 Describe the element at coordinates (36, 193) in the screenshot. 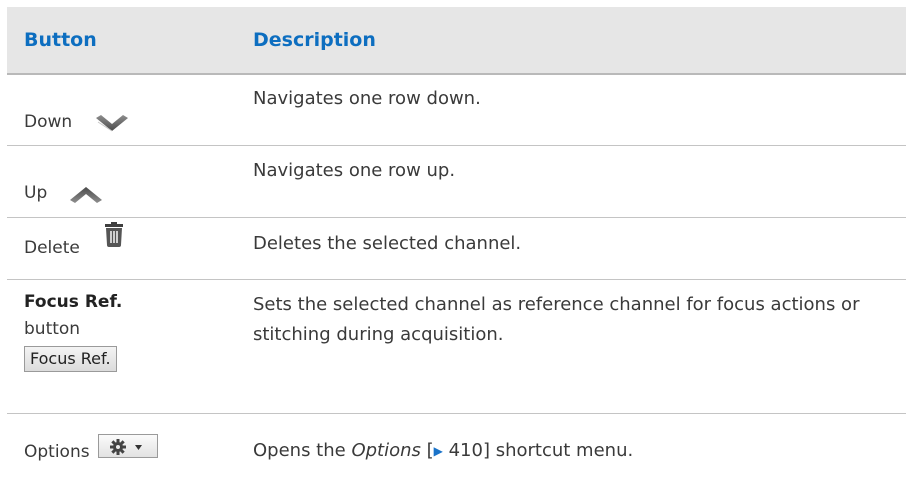

I see `up-label: Up` at that location.